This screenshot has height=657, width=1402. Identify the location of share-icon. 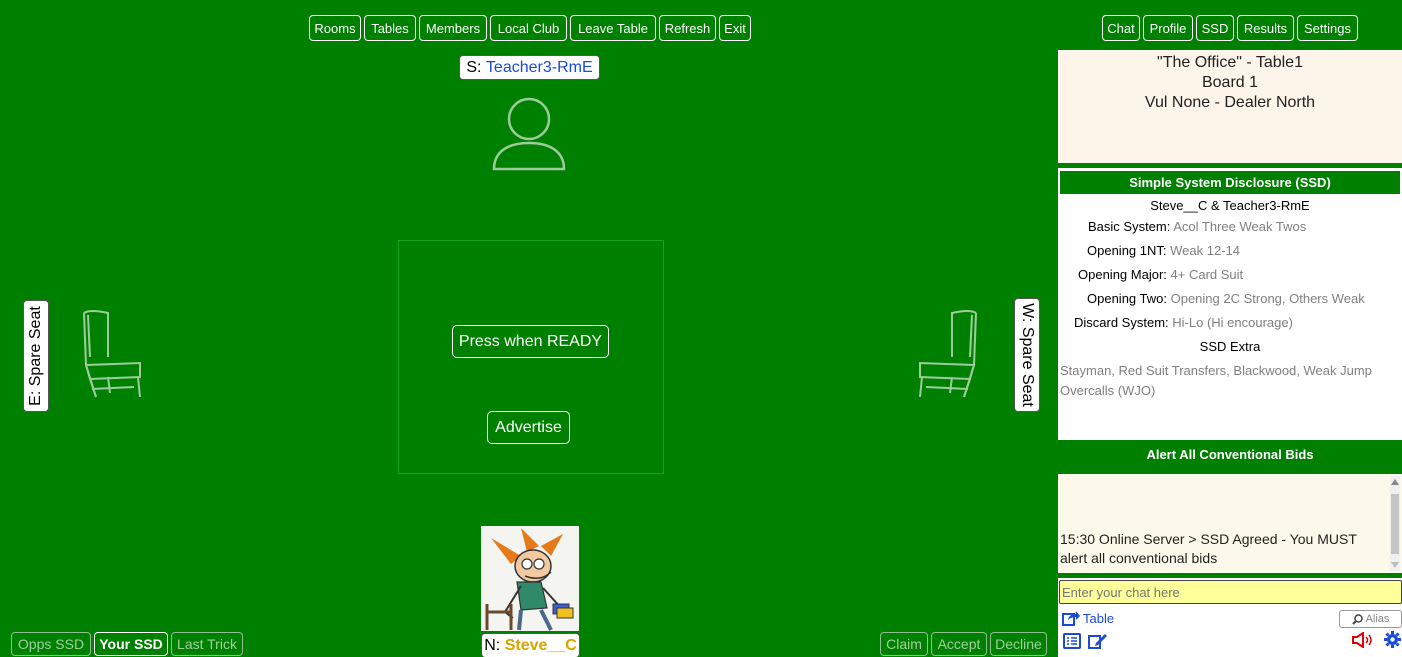
(1071, 618).